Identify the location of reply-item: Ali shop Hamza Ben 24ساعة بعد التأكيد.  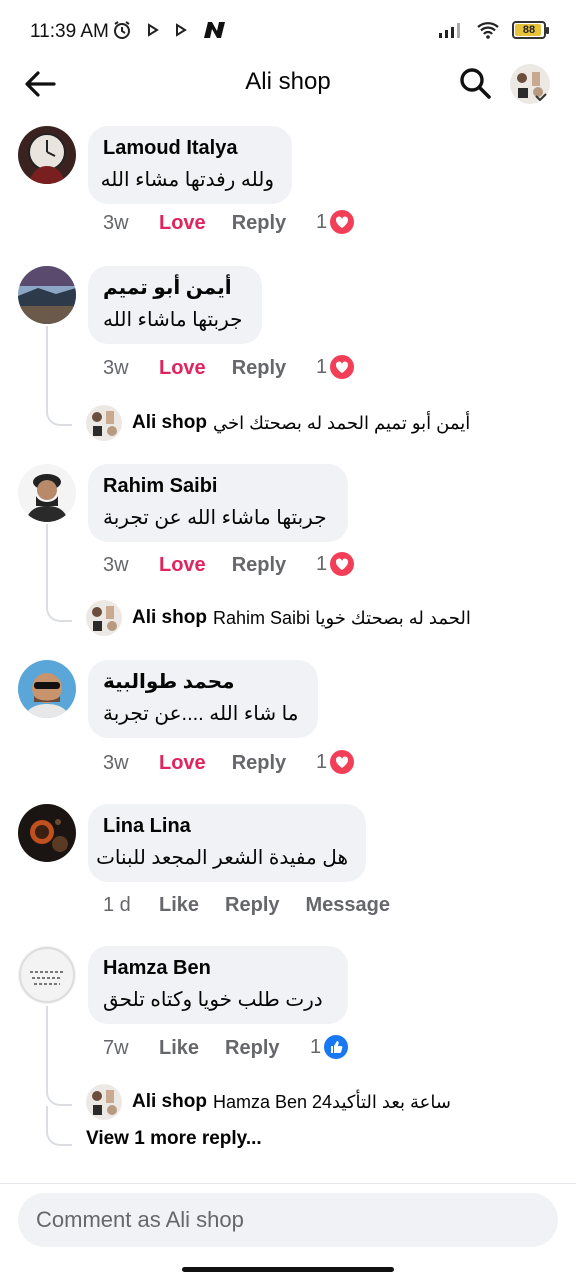
(268, 1102).